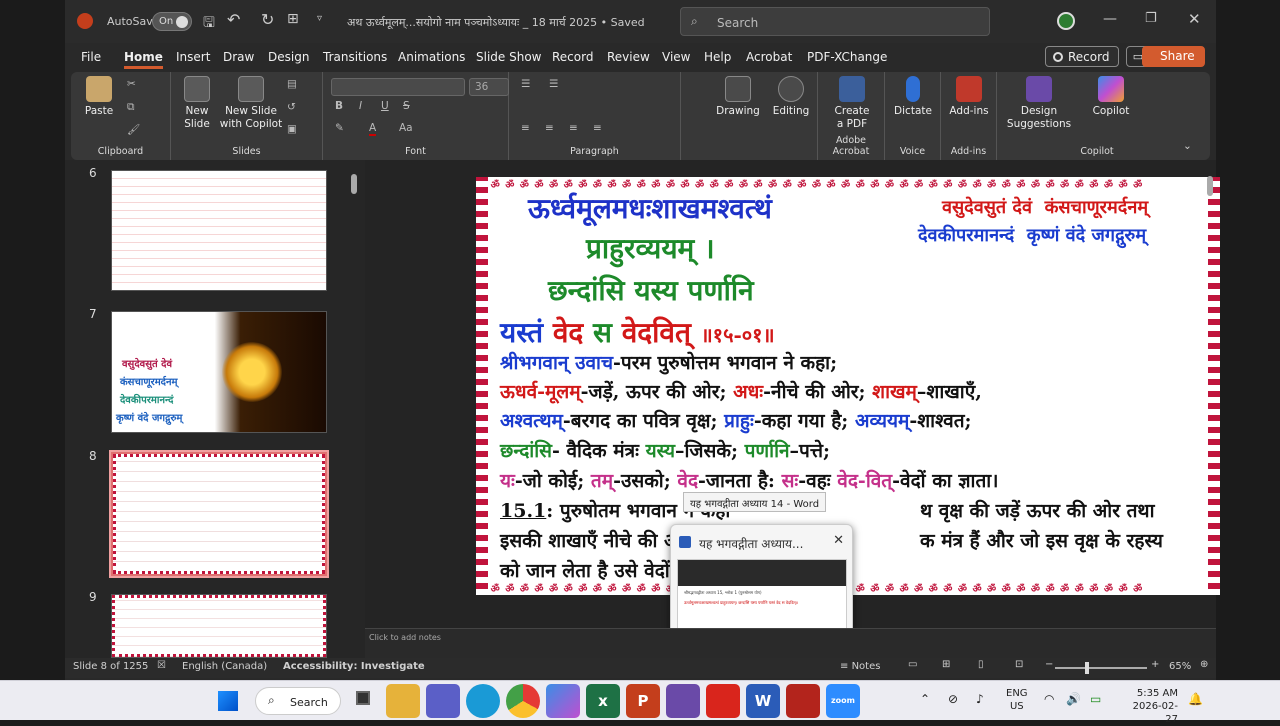 Image resolution: width=1280 pixels, height=726 pixels. Describe the element at coordinates (1194, 19) in the screenshot. I see `close-icon: ✕` at that location.